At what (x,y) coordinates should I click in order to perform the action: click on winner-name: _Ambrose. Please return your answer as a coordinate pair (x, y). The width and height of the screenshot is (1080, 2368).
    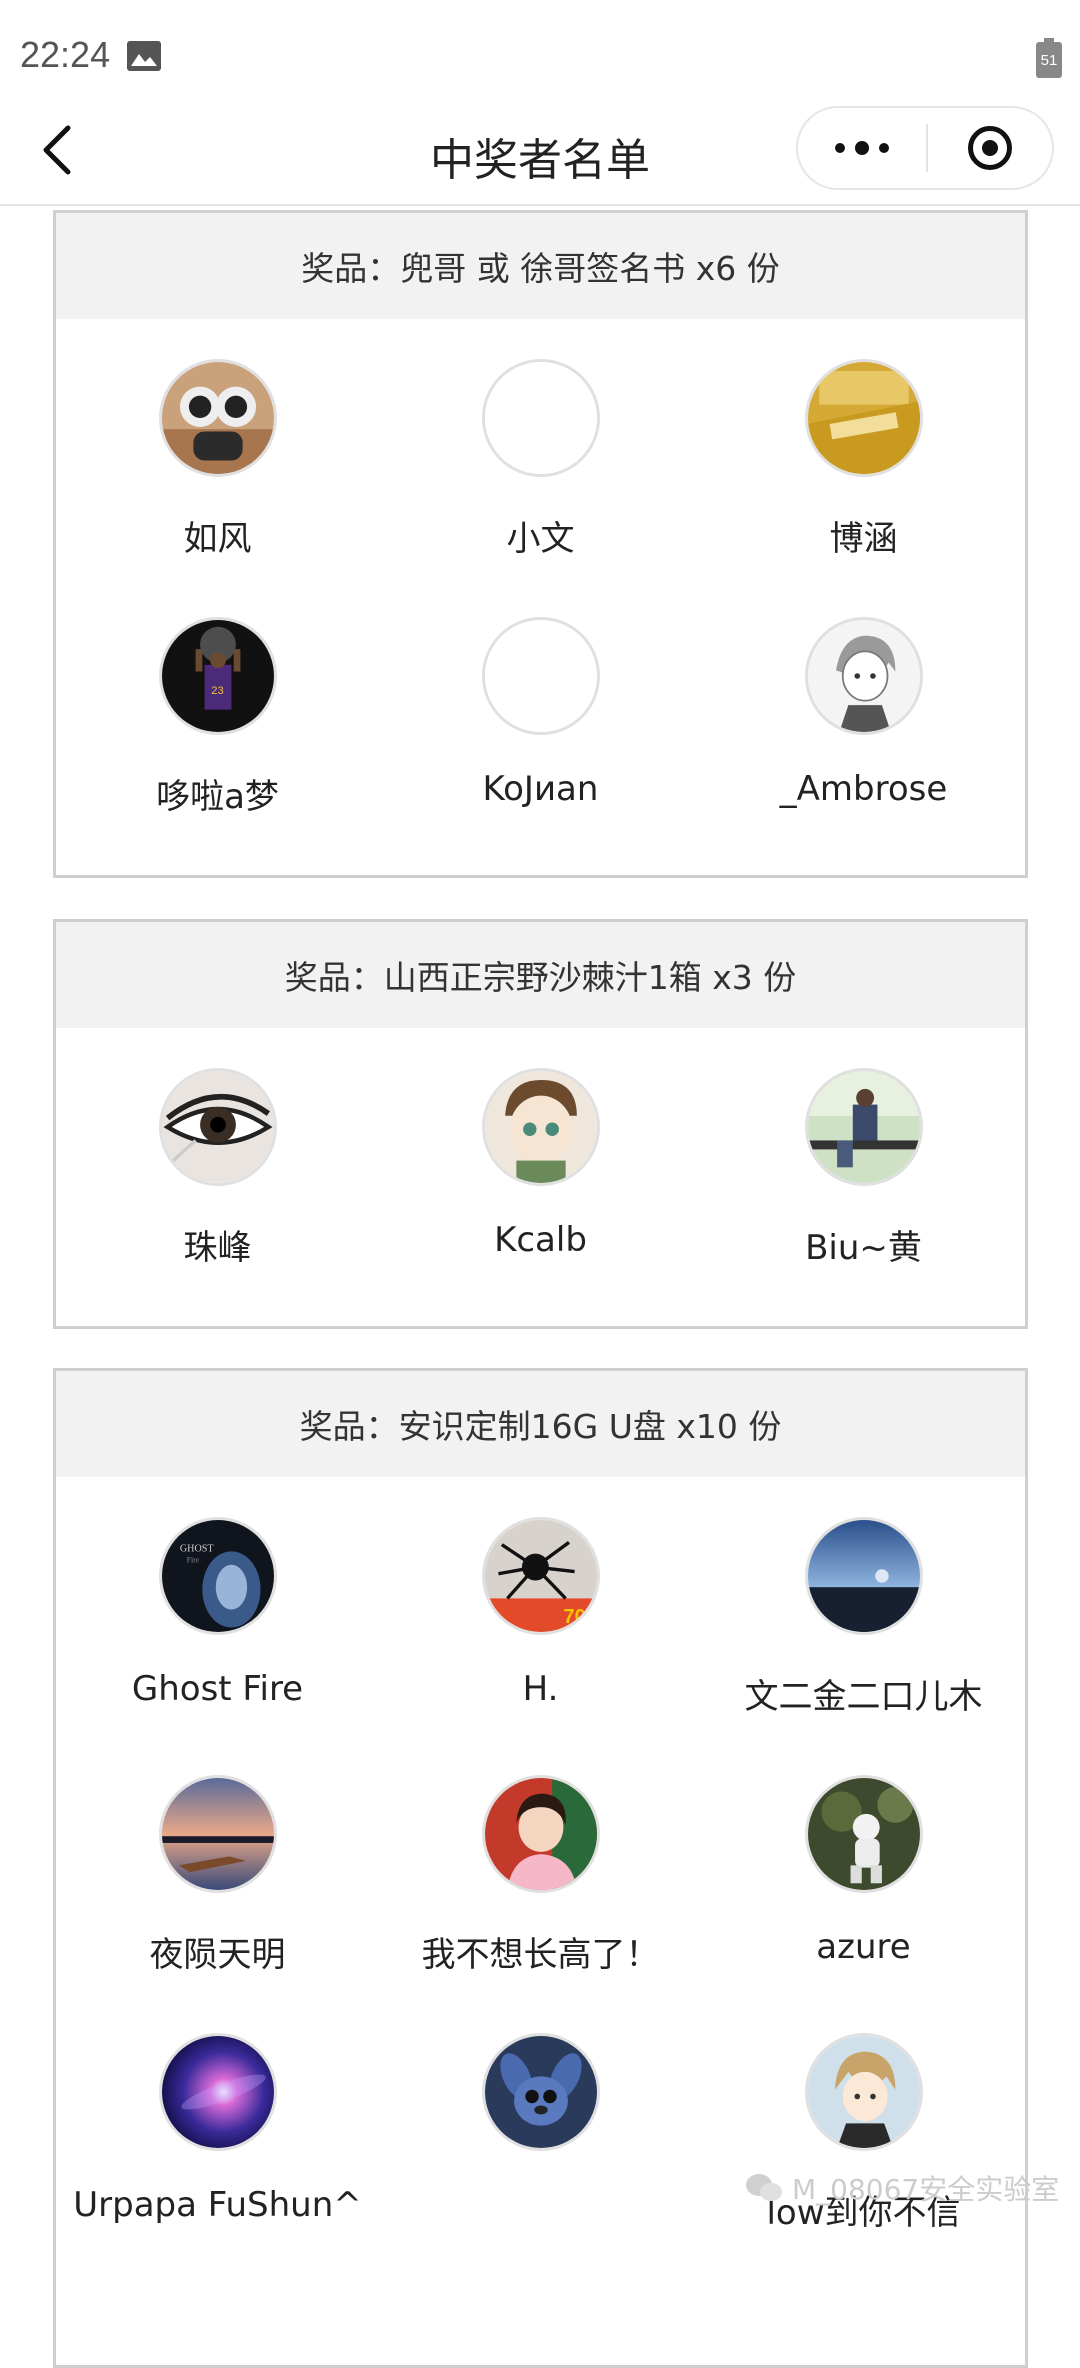
    Looking at the image, I should click on (863, 789).